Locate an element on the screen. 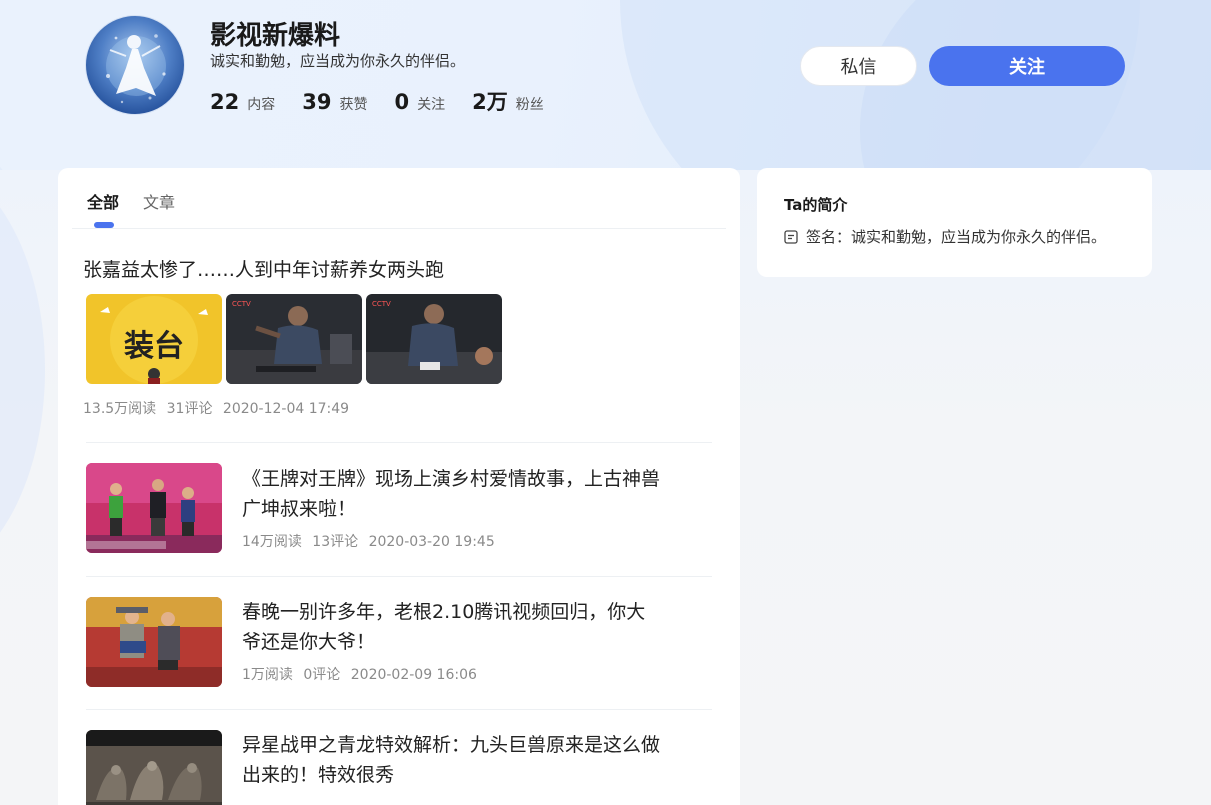 The image size is (1211, 805). article-reads: 1万阅读 is located at coordinates (267, 675).